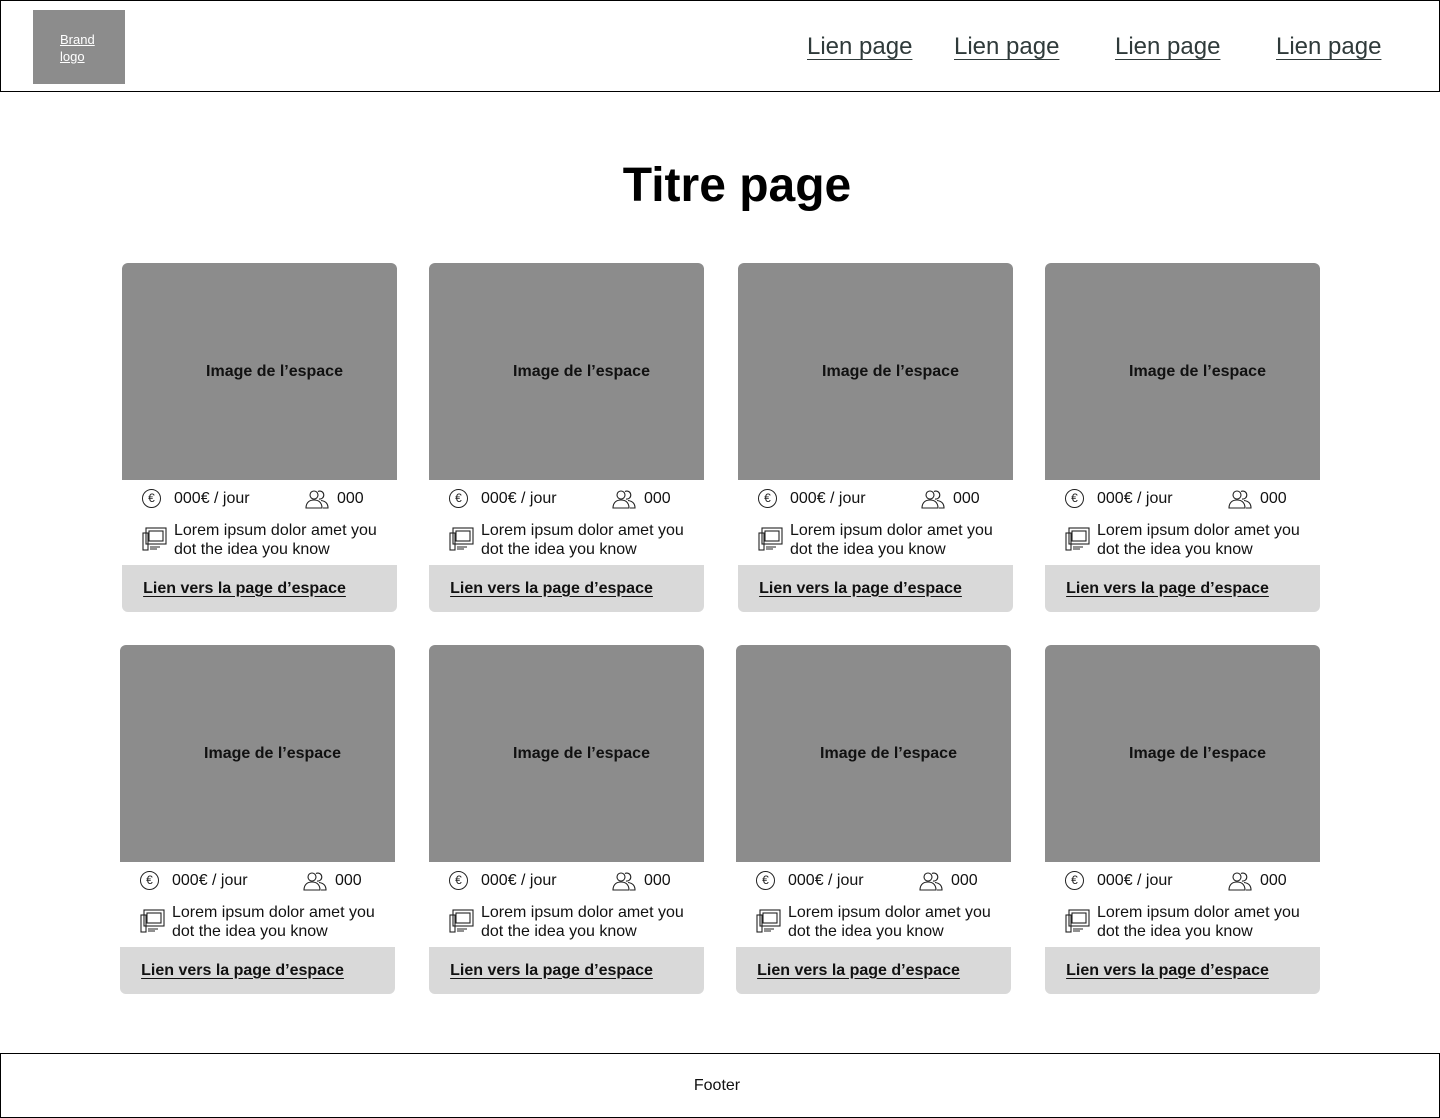  Describe the element at coordinates (737, 185) in the screenshot. I see `page-title: Titre page` at that location.